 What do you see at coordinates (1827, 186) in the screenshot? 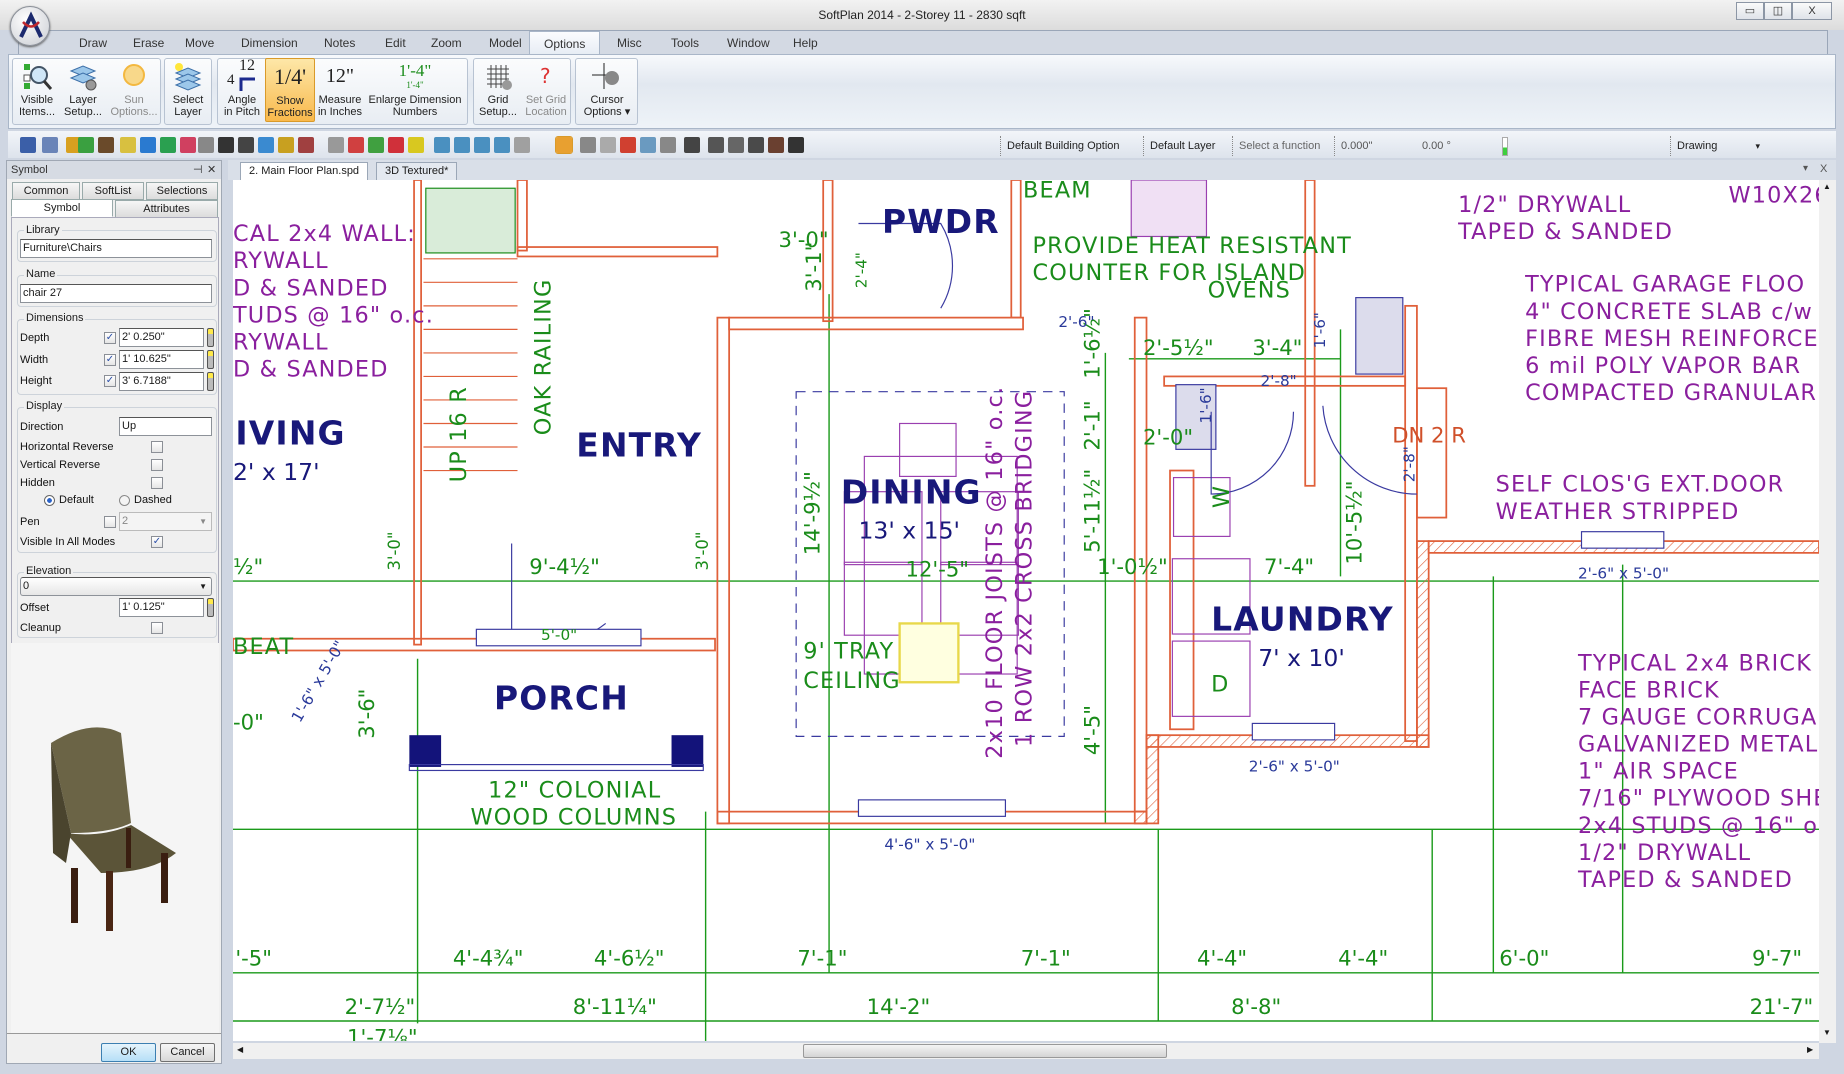
I see `scroll-up-icon: ▲` at bounding box center [1827, 186].